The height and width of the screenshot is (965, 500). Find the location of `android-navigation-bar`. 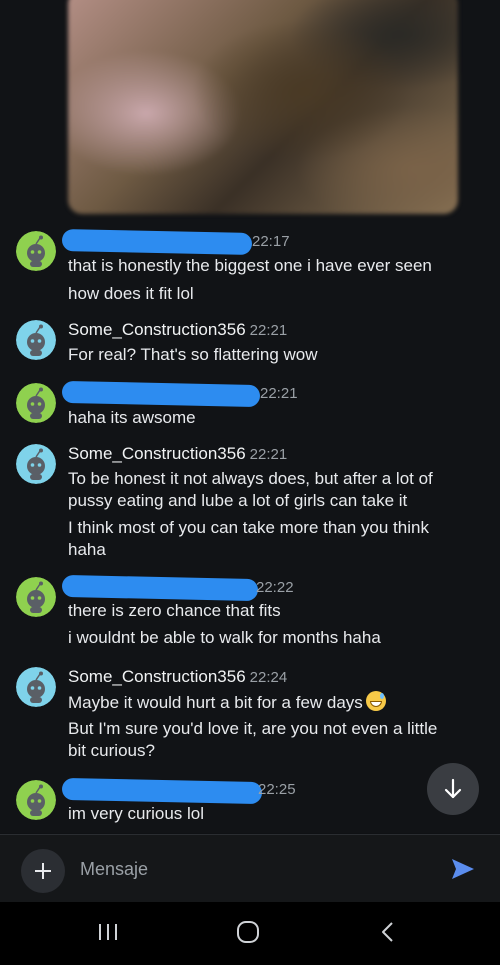

android-navigation-bar is located at coordinates (250, 933).